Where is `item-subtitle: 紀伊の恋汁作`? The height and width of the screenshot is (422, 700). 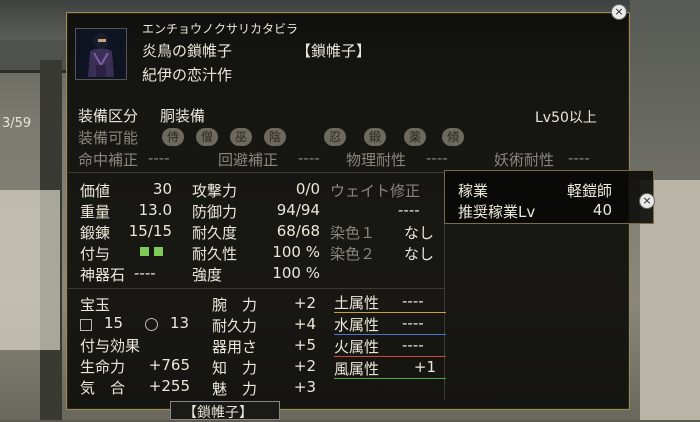 item-subtitle: 紀伊の恋汁作 is located at coordinates (187, 75).